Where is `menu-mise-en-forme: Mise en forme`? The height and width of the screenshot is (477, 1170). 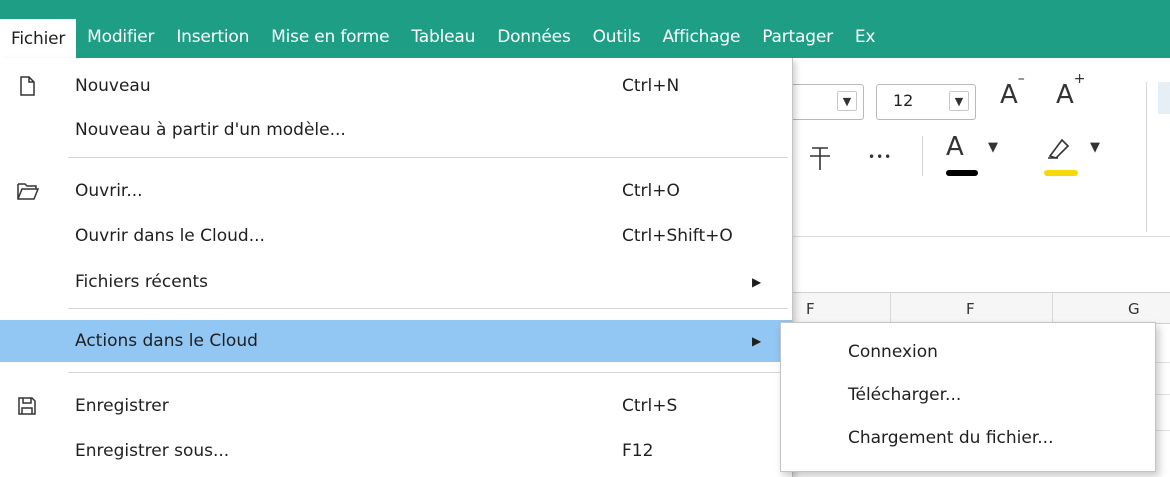 menu-mise-en-forme: Mise en forme is located at coordinates (330, 29).